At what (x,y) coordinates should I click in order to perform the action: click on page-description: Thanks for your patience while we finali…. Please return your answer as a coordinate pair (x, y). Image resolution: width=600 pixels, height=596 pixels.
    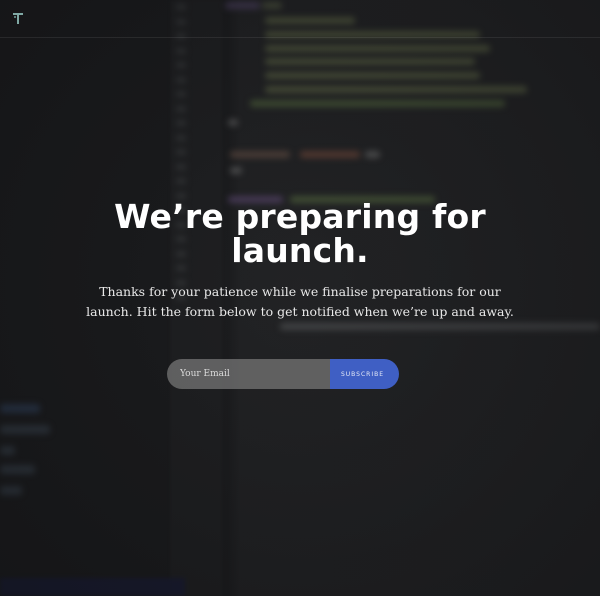
    Looking at the image, I should click on (300, 301).